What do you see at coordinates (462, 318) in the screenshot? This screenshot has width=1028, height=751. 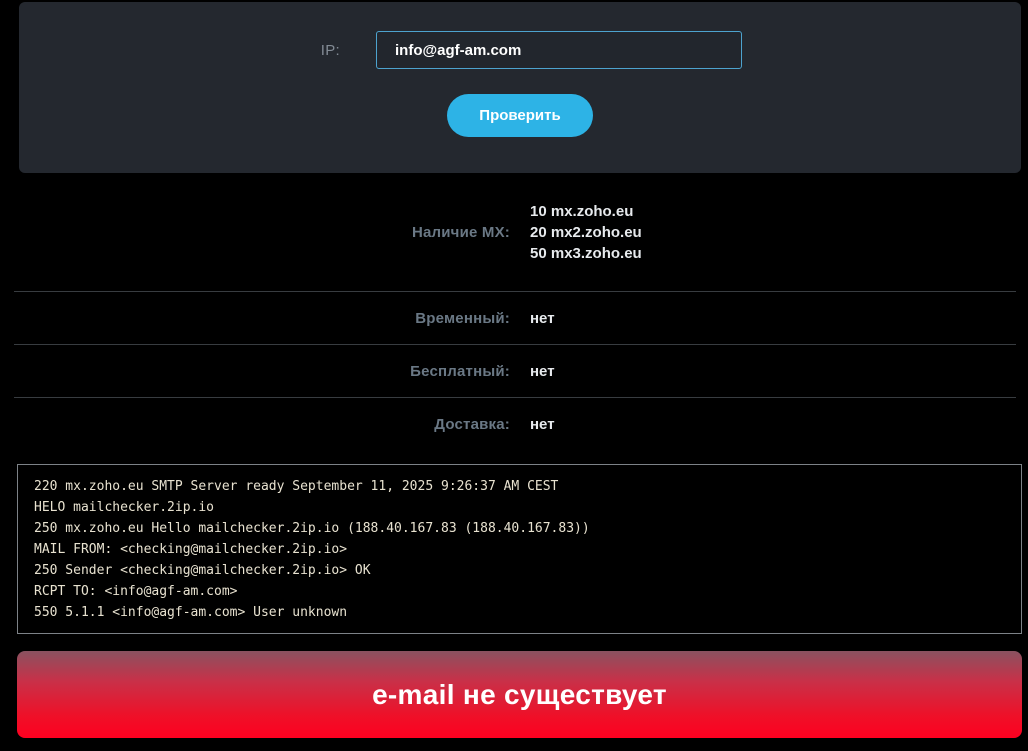 I see `result-label-temporary: Временный:` at bounding box center [462, 318].